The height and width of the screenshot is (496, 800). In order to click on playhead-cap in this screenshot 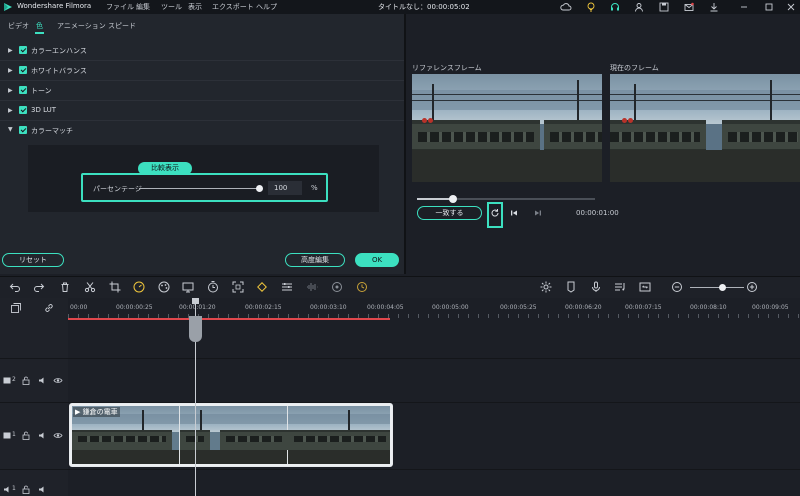, I will do `click(195, 301)`.